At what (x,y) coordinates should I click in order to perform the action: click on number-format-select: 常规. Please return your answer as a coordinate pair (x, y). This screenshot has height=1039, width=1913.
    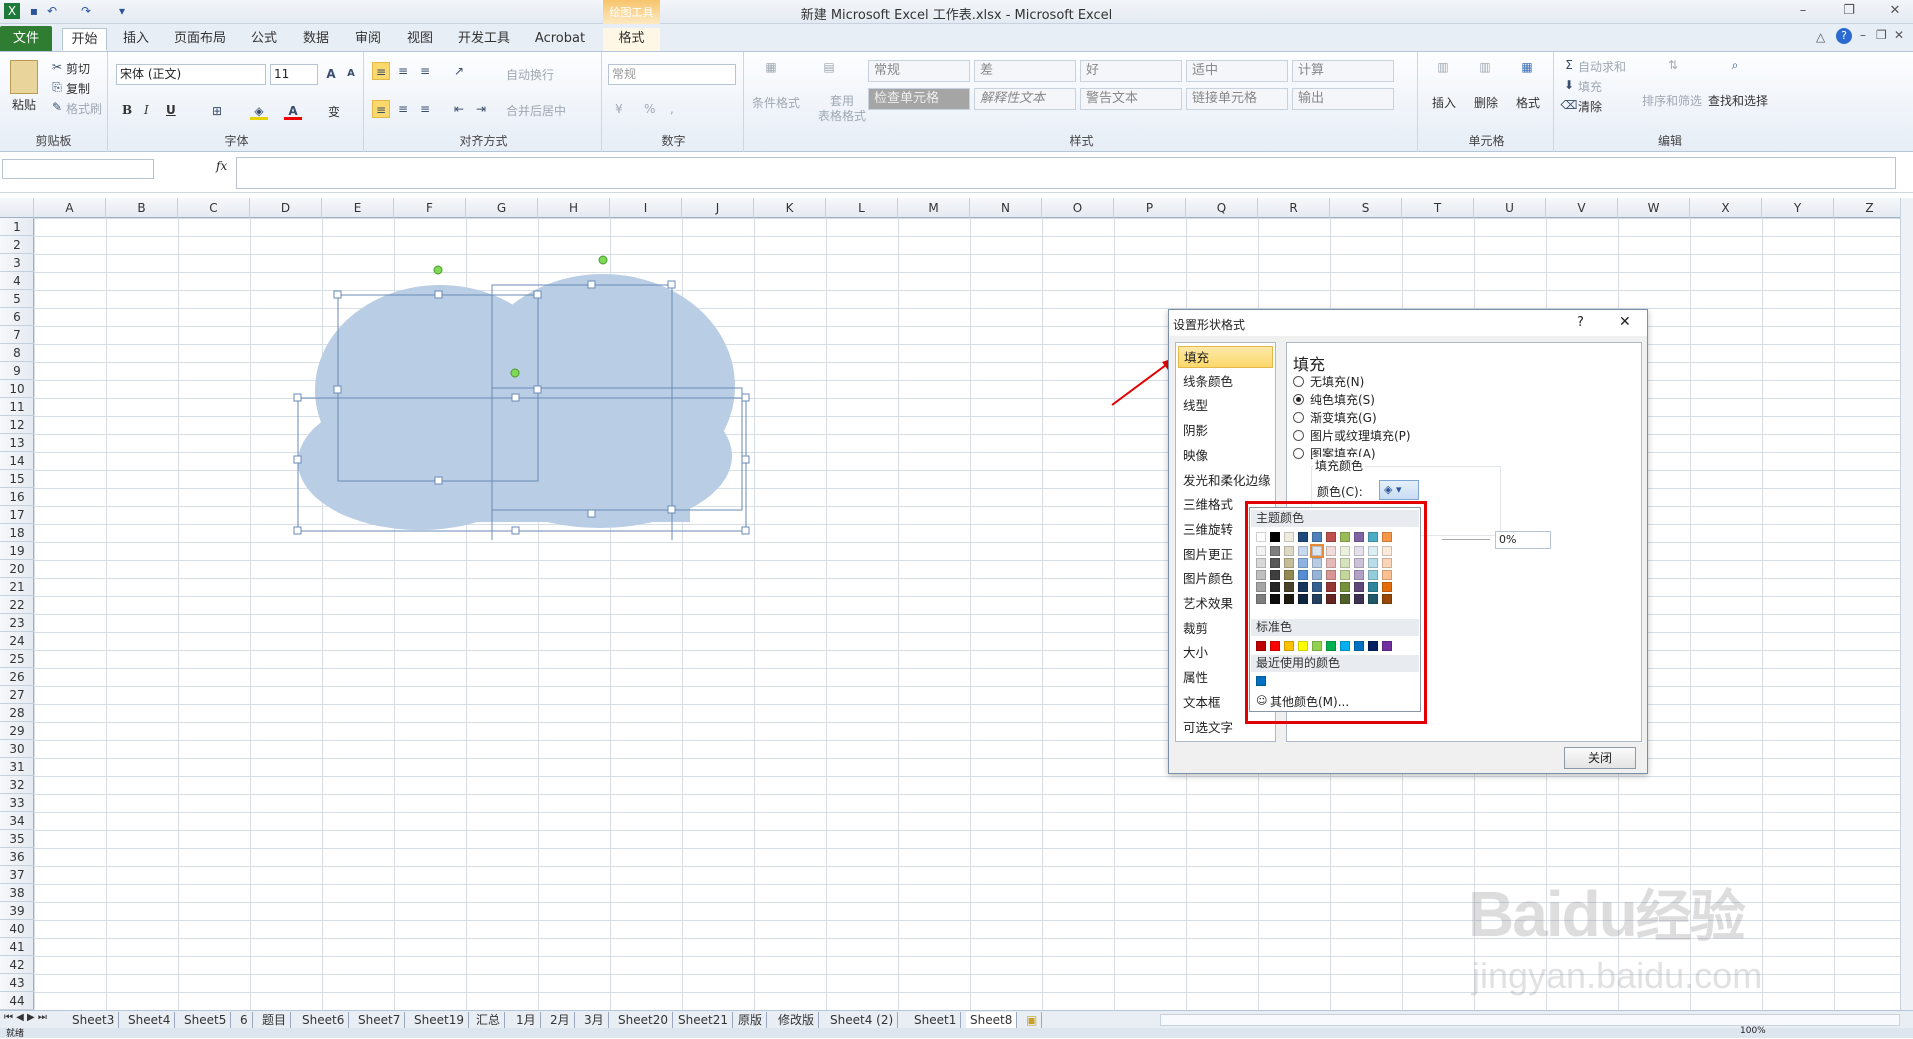
    Looking at the image, I should click on (672, 74).